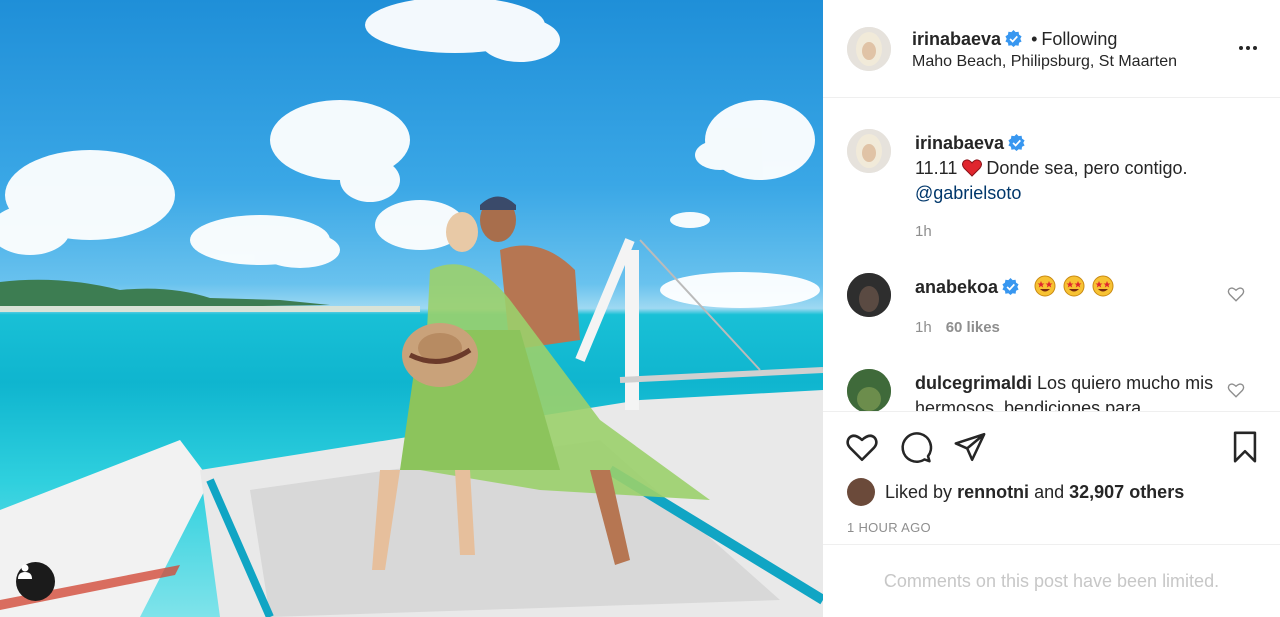 This screenshot has width=1280, height=617. I want to click on liker-username: rennotni, so click(993, 492).